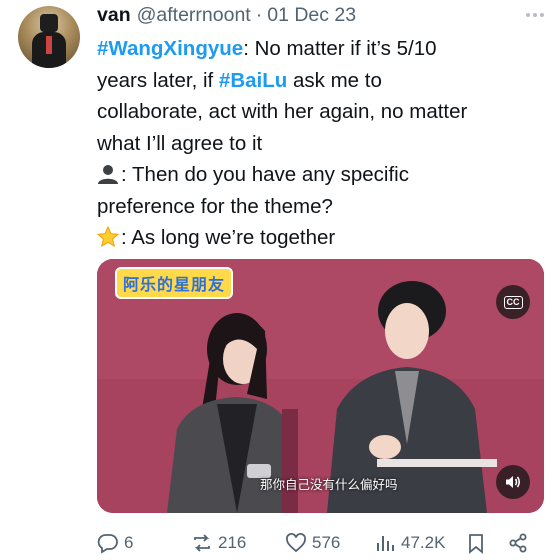  I want to click on captions-button: CC, so click(513, 302).